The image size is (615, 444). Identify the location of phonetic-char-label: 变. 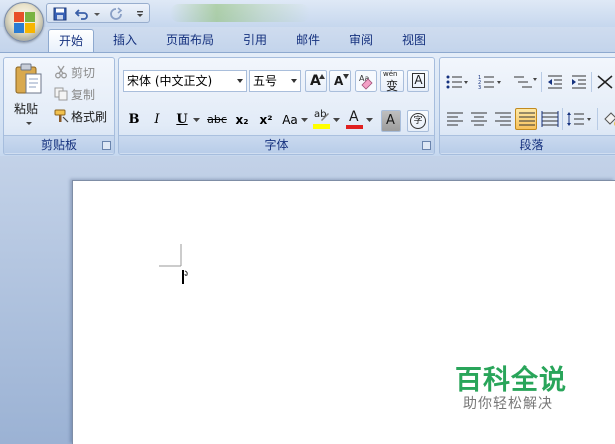
(392, 86).